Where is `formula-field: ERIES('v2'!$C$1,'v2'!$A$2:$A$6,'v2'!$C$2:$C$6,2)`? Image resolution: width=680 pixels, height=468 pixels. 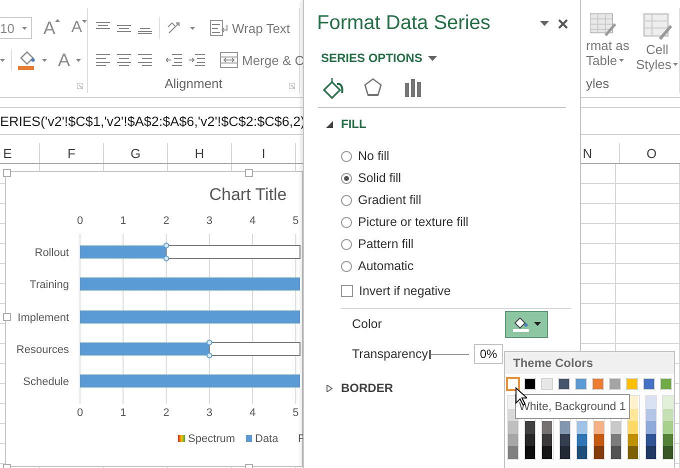
formula-field: ERIES('v2'!$C$1,'v2'!$A$2:$A$6,'v2'!$C$2:$C$6,2) is located at coordinates (153, 121).